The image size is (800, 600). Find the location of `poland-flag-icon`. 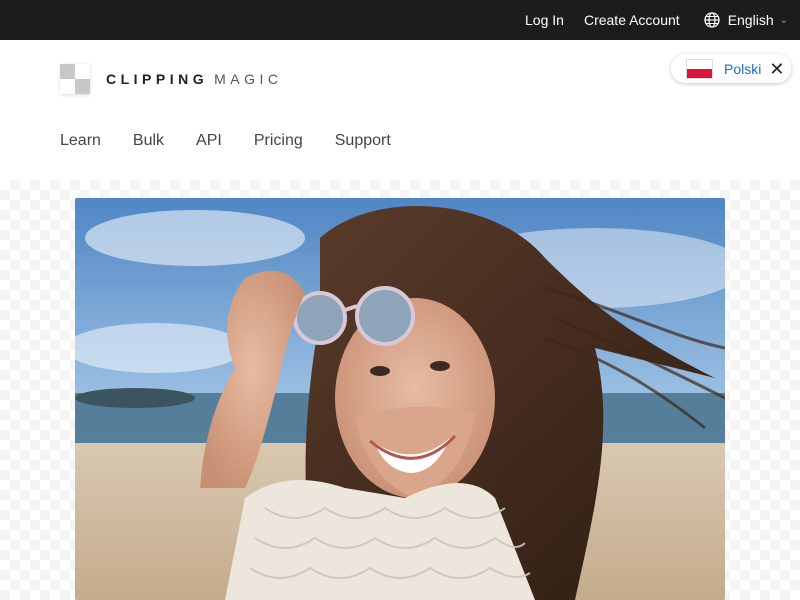

poland-flag-icon is located at coordinates (699, 68).